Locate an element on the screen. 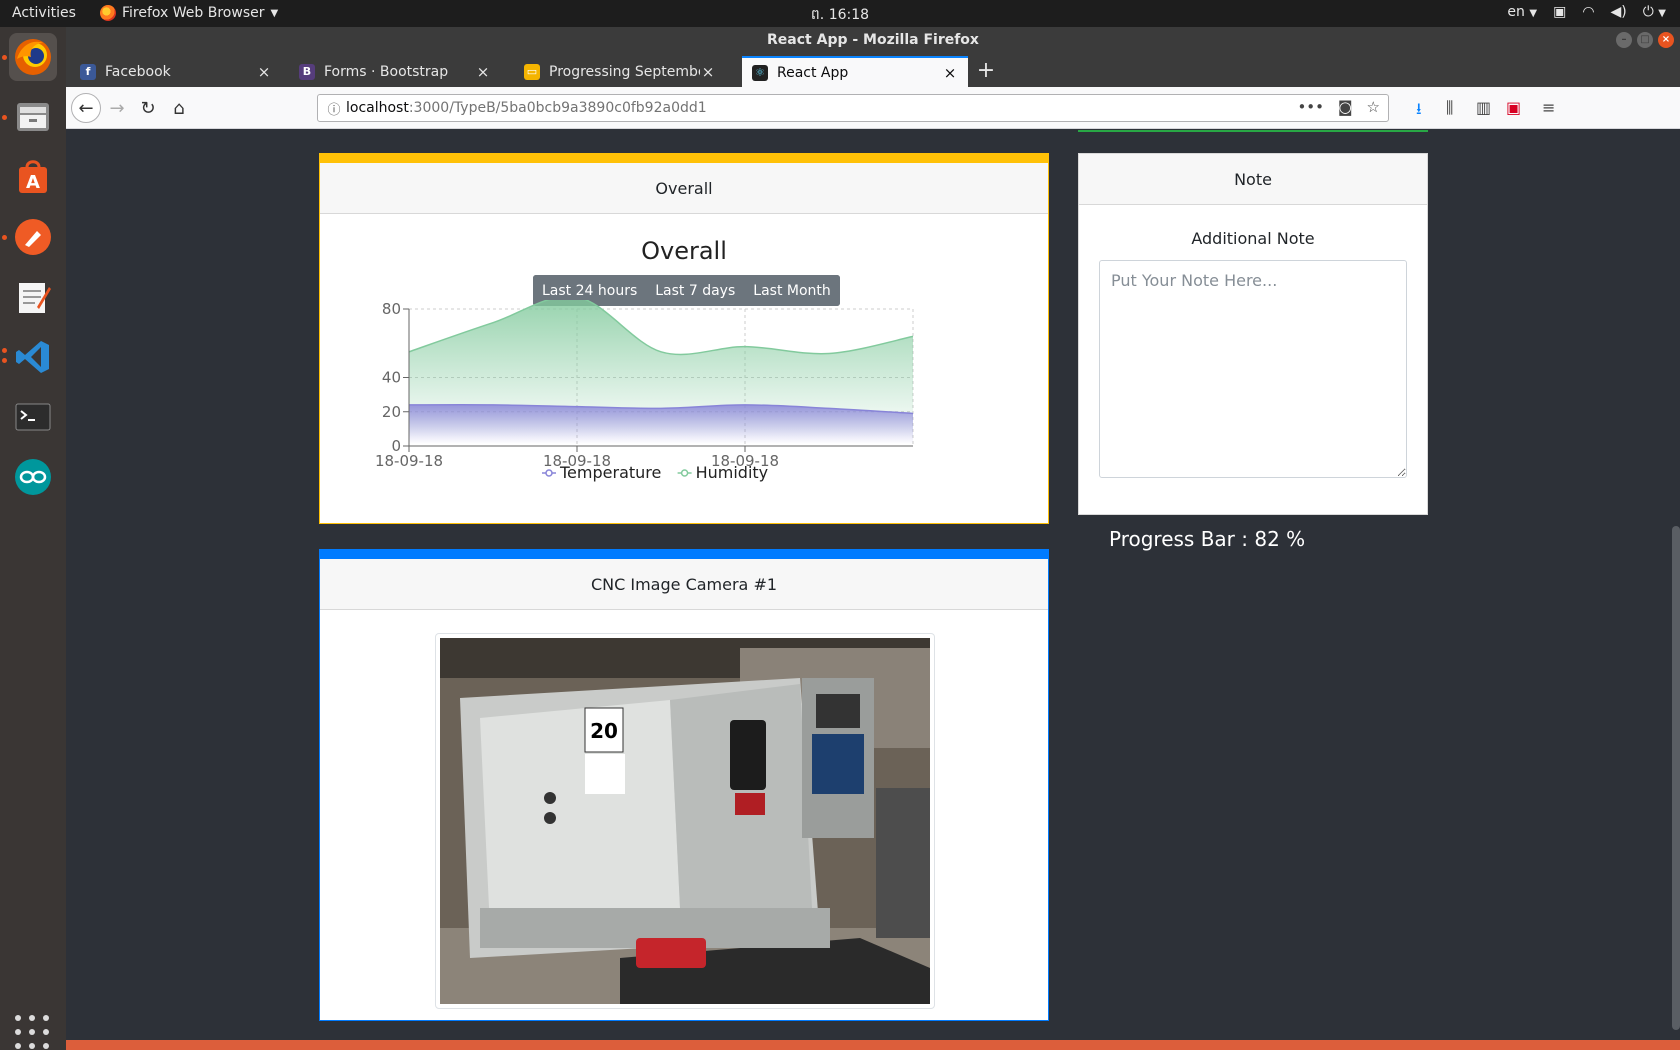 This screenshot has height=1050, width=1680. slides-icon: ▭ is located at coordinates (532, 71).